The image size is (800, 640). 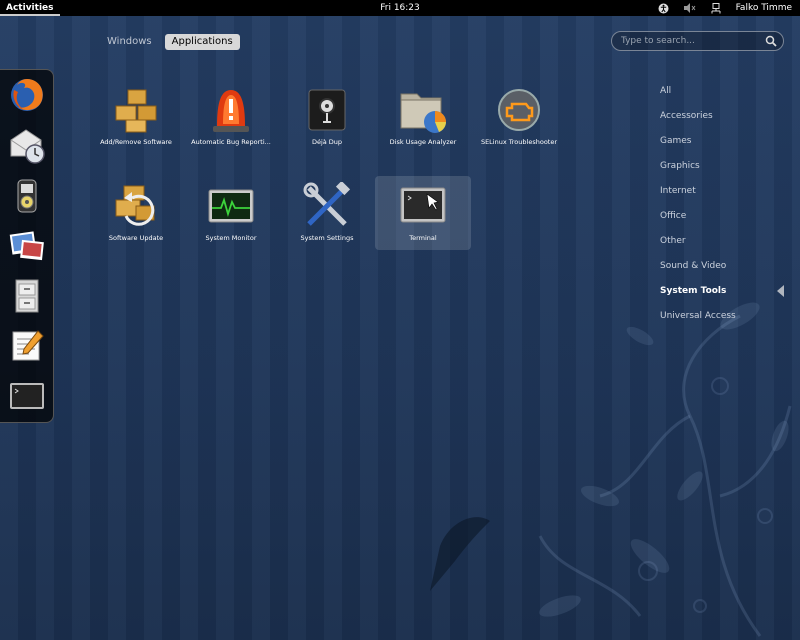 I want to click on app-label: Déjà Dup, so click(x=327, y=142).